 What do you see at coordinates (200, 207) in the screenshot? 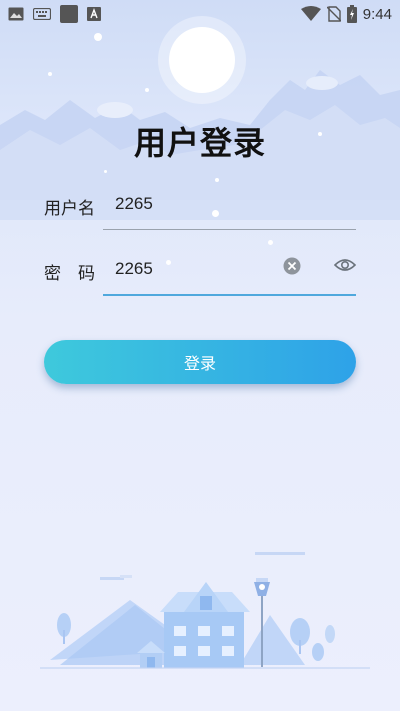
I see `username-row: 用户名 2265` at bounding box center [200, 207].